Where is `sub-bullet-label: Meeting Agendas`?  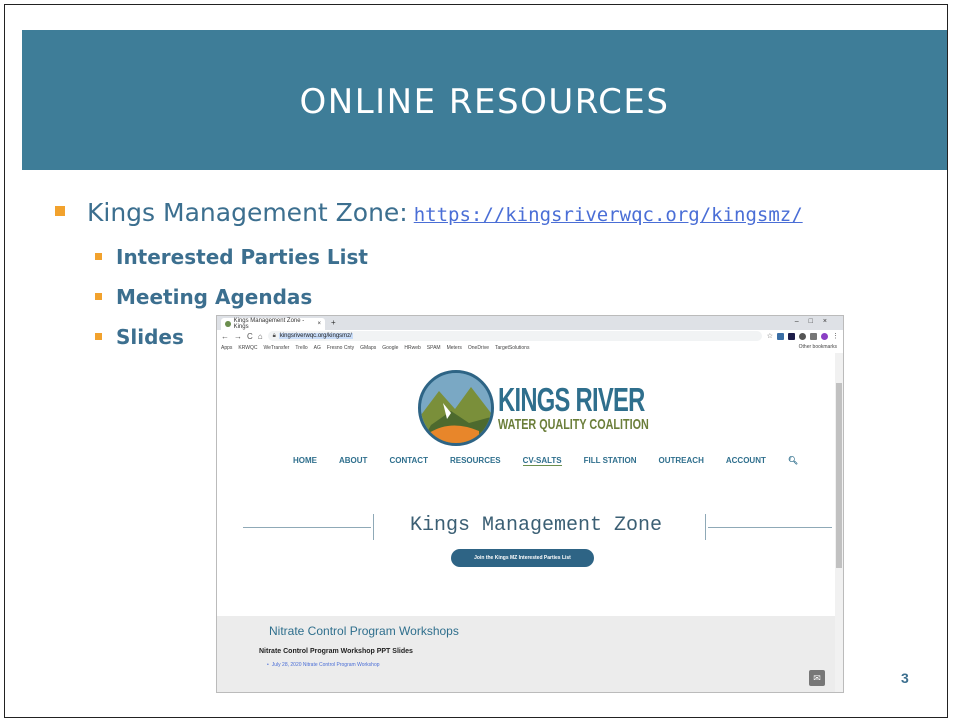 sub-bullet-label: Meeting Agendas is located at coordinates (214, 297).